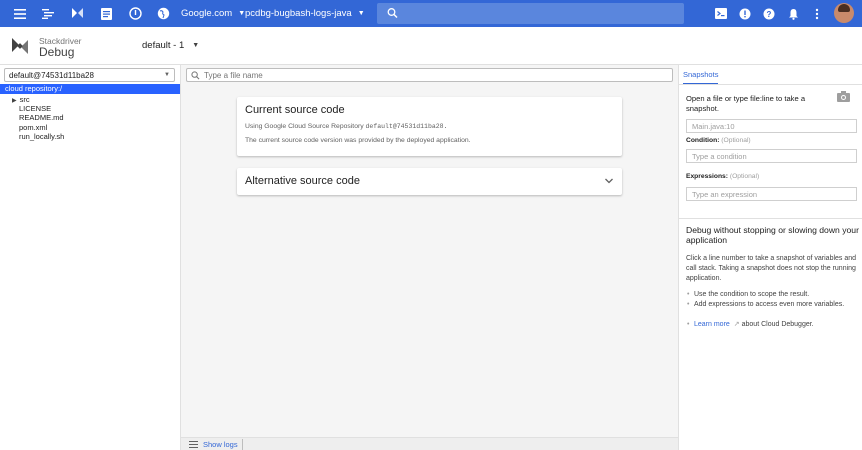 The width and height of the screenshot is (862, 450). Describe the element at coordinates (51, 75) in the screenshot. I see `source-version-label: default@74531d11ba28` at that location.